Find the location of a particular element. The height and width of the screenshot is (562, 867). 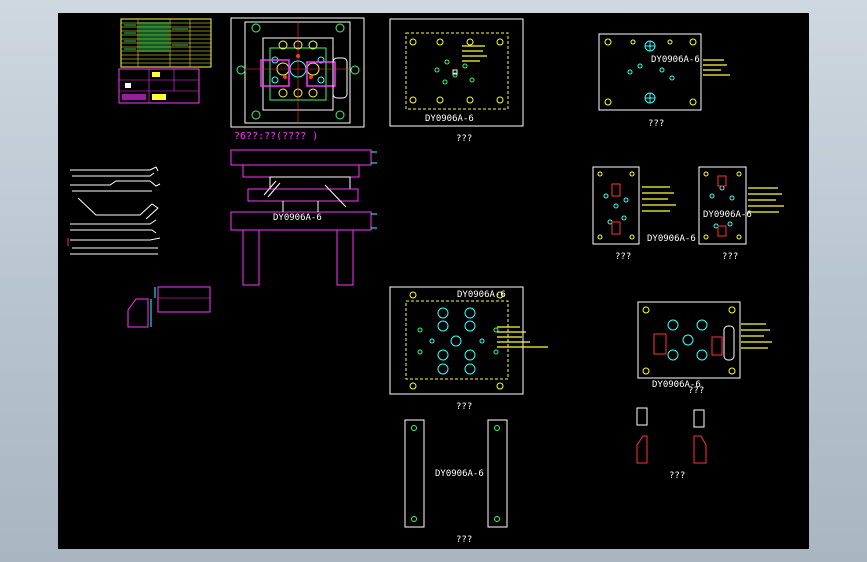

guide-bars-caption: ??? is located at coordinates (464, 540).